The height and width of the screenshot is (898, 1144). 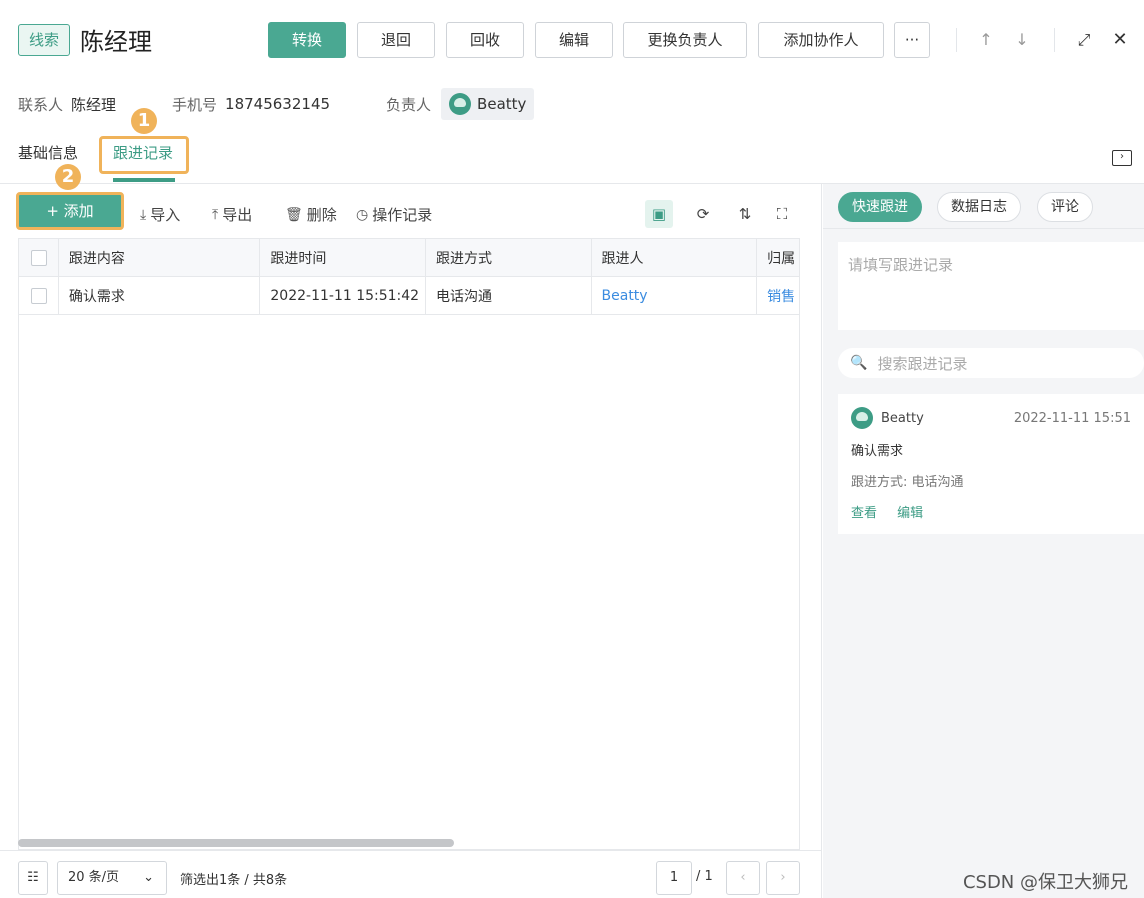 What do you see at coordinates (509, 257) in the screenshot?
I see `column-header: 跟进方式` at bounding box center [509, 257].